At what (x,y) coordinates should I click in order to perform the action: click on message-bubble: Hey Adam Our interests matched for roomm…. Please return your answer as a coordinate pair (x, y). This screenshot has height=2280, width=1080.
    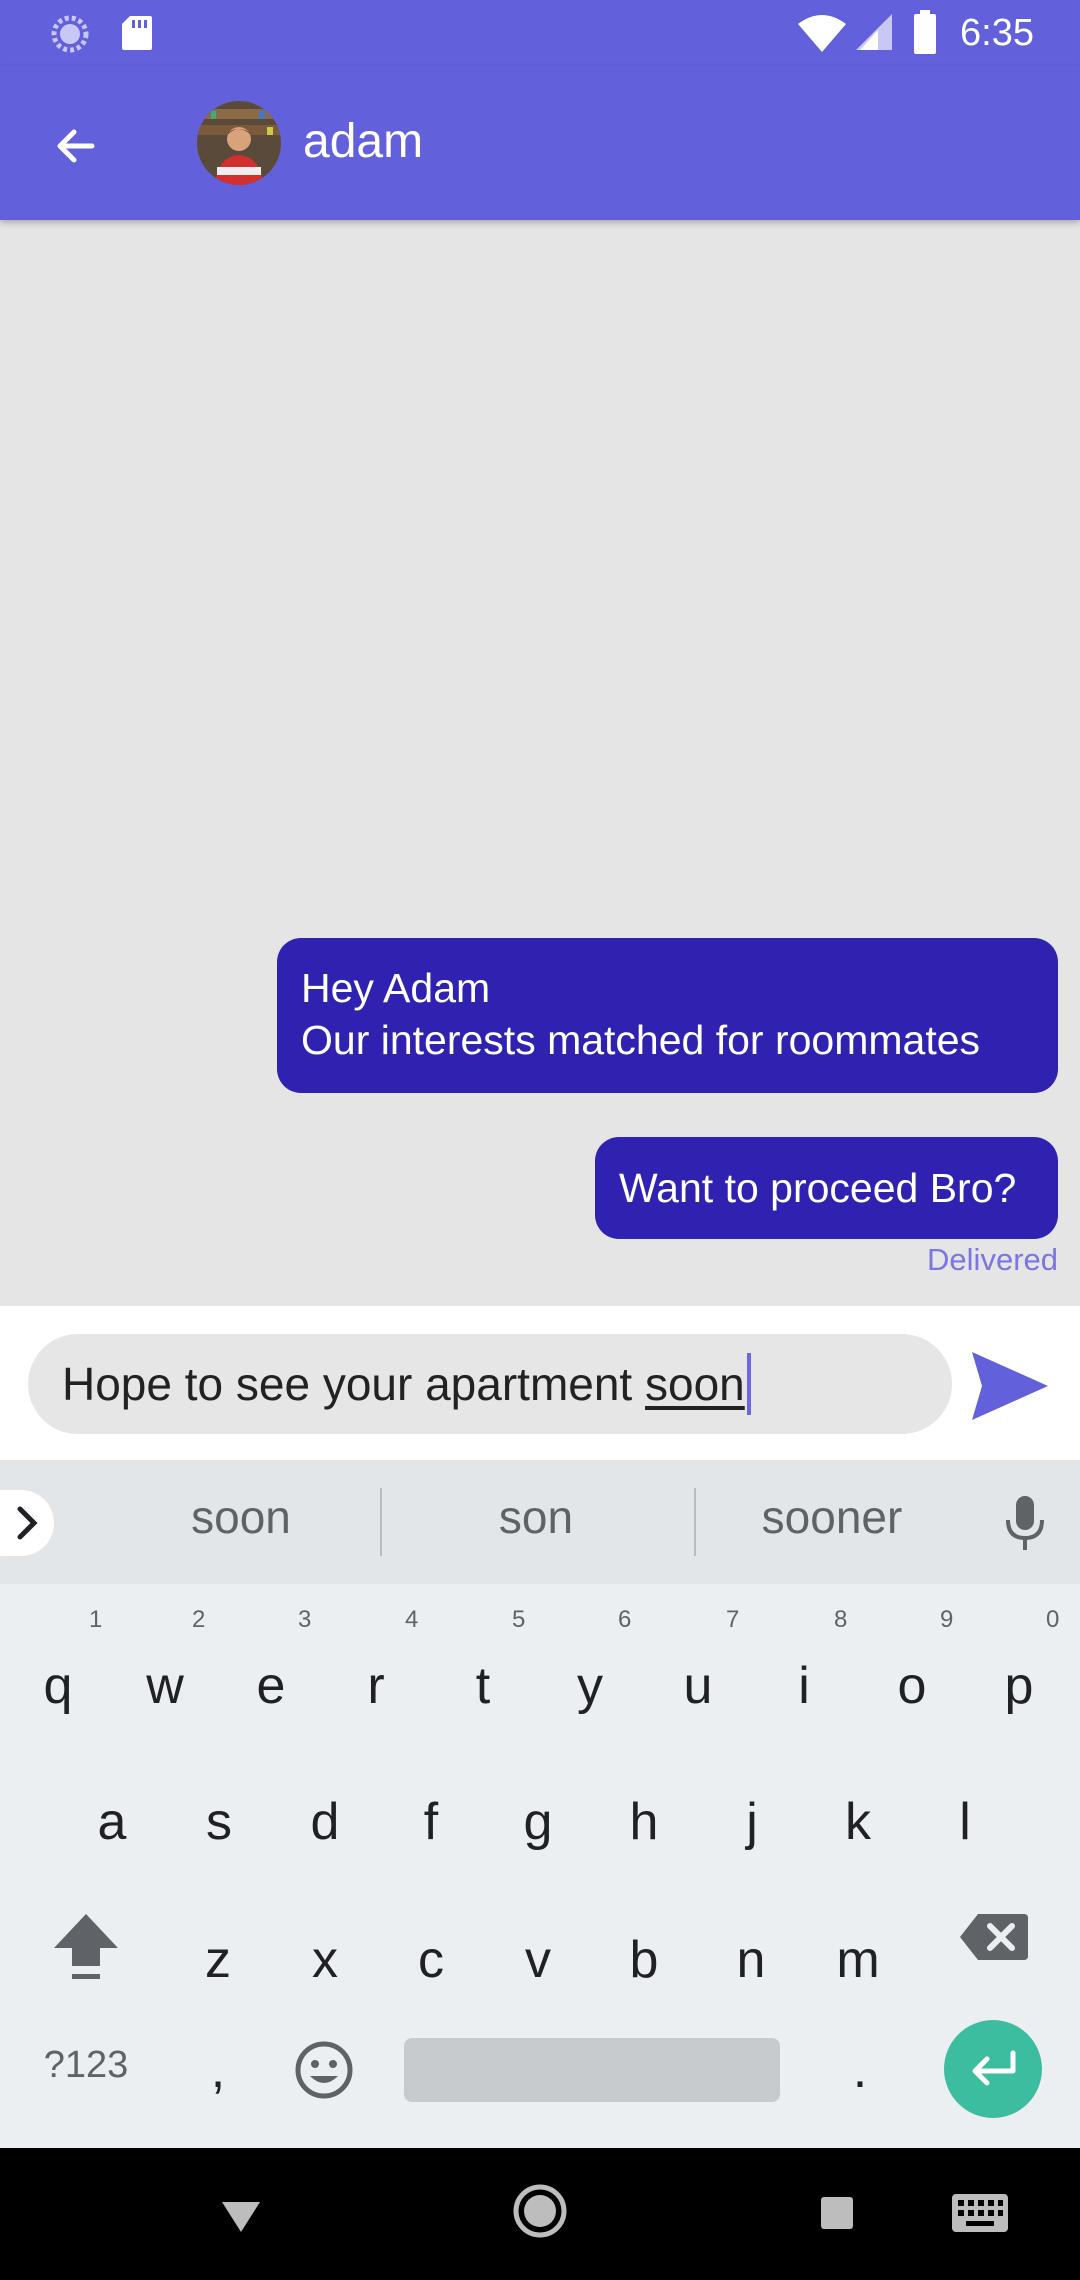
    Looking at the image, I should click on (667, 1015).